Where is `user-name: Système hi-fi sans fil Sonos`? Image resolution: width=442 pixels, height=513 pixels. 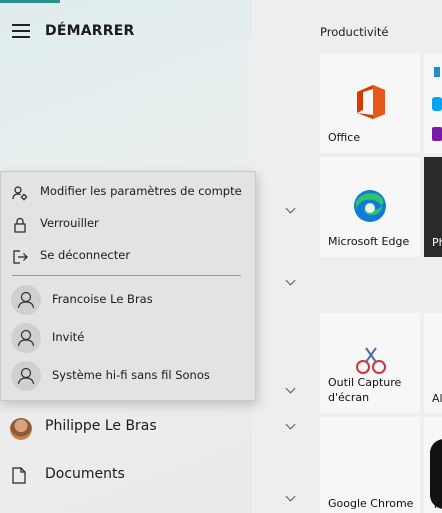 user-name: Système hi-fi sans fil Sonos is located at coordinates (131, 375).